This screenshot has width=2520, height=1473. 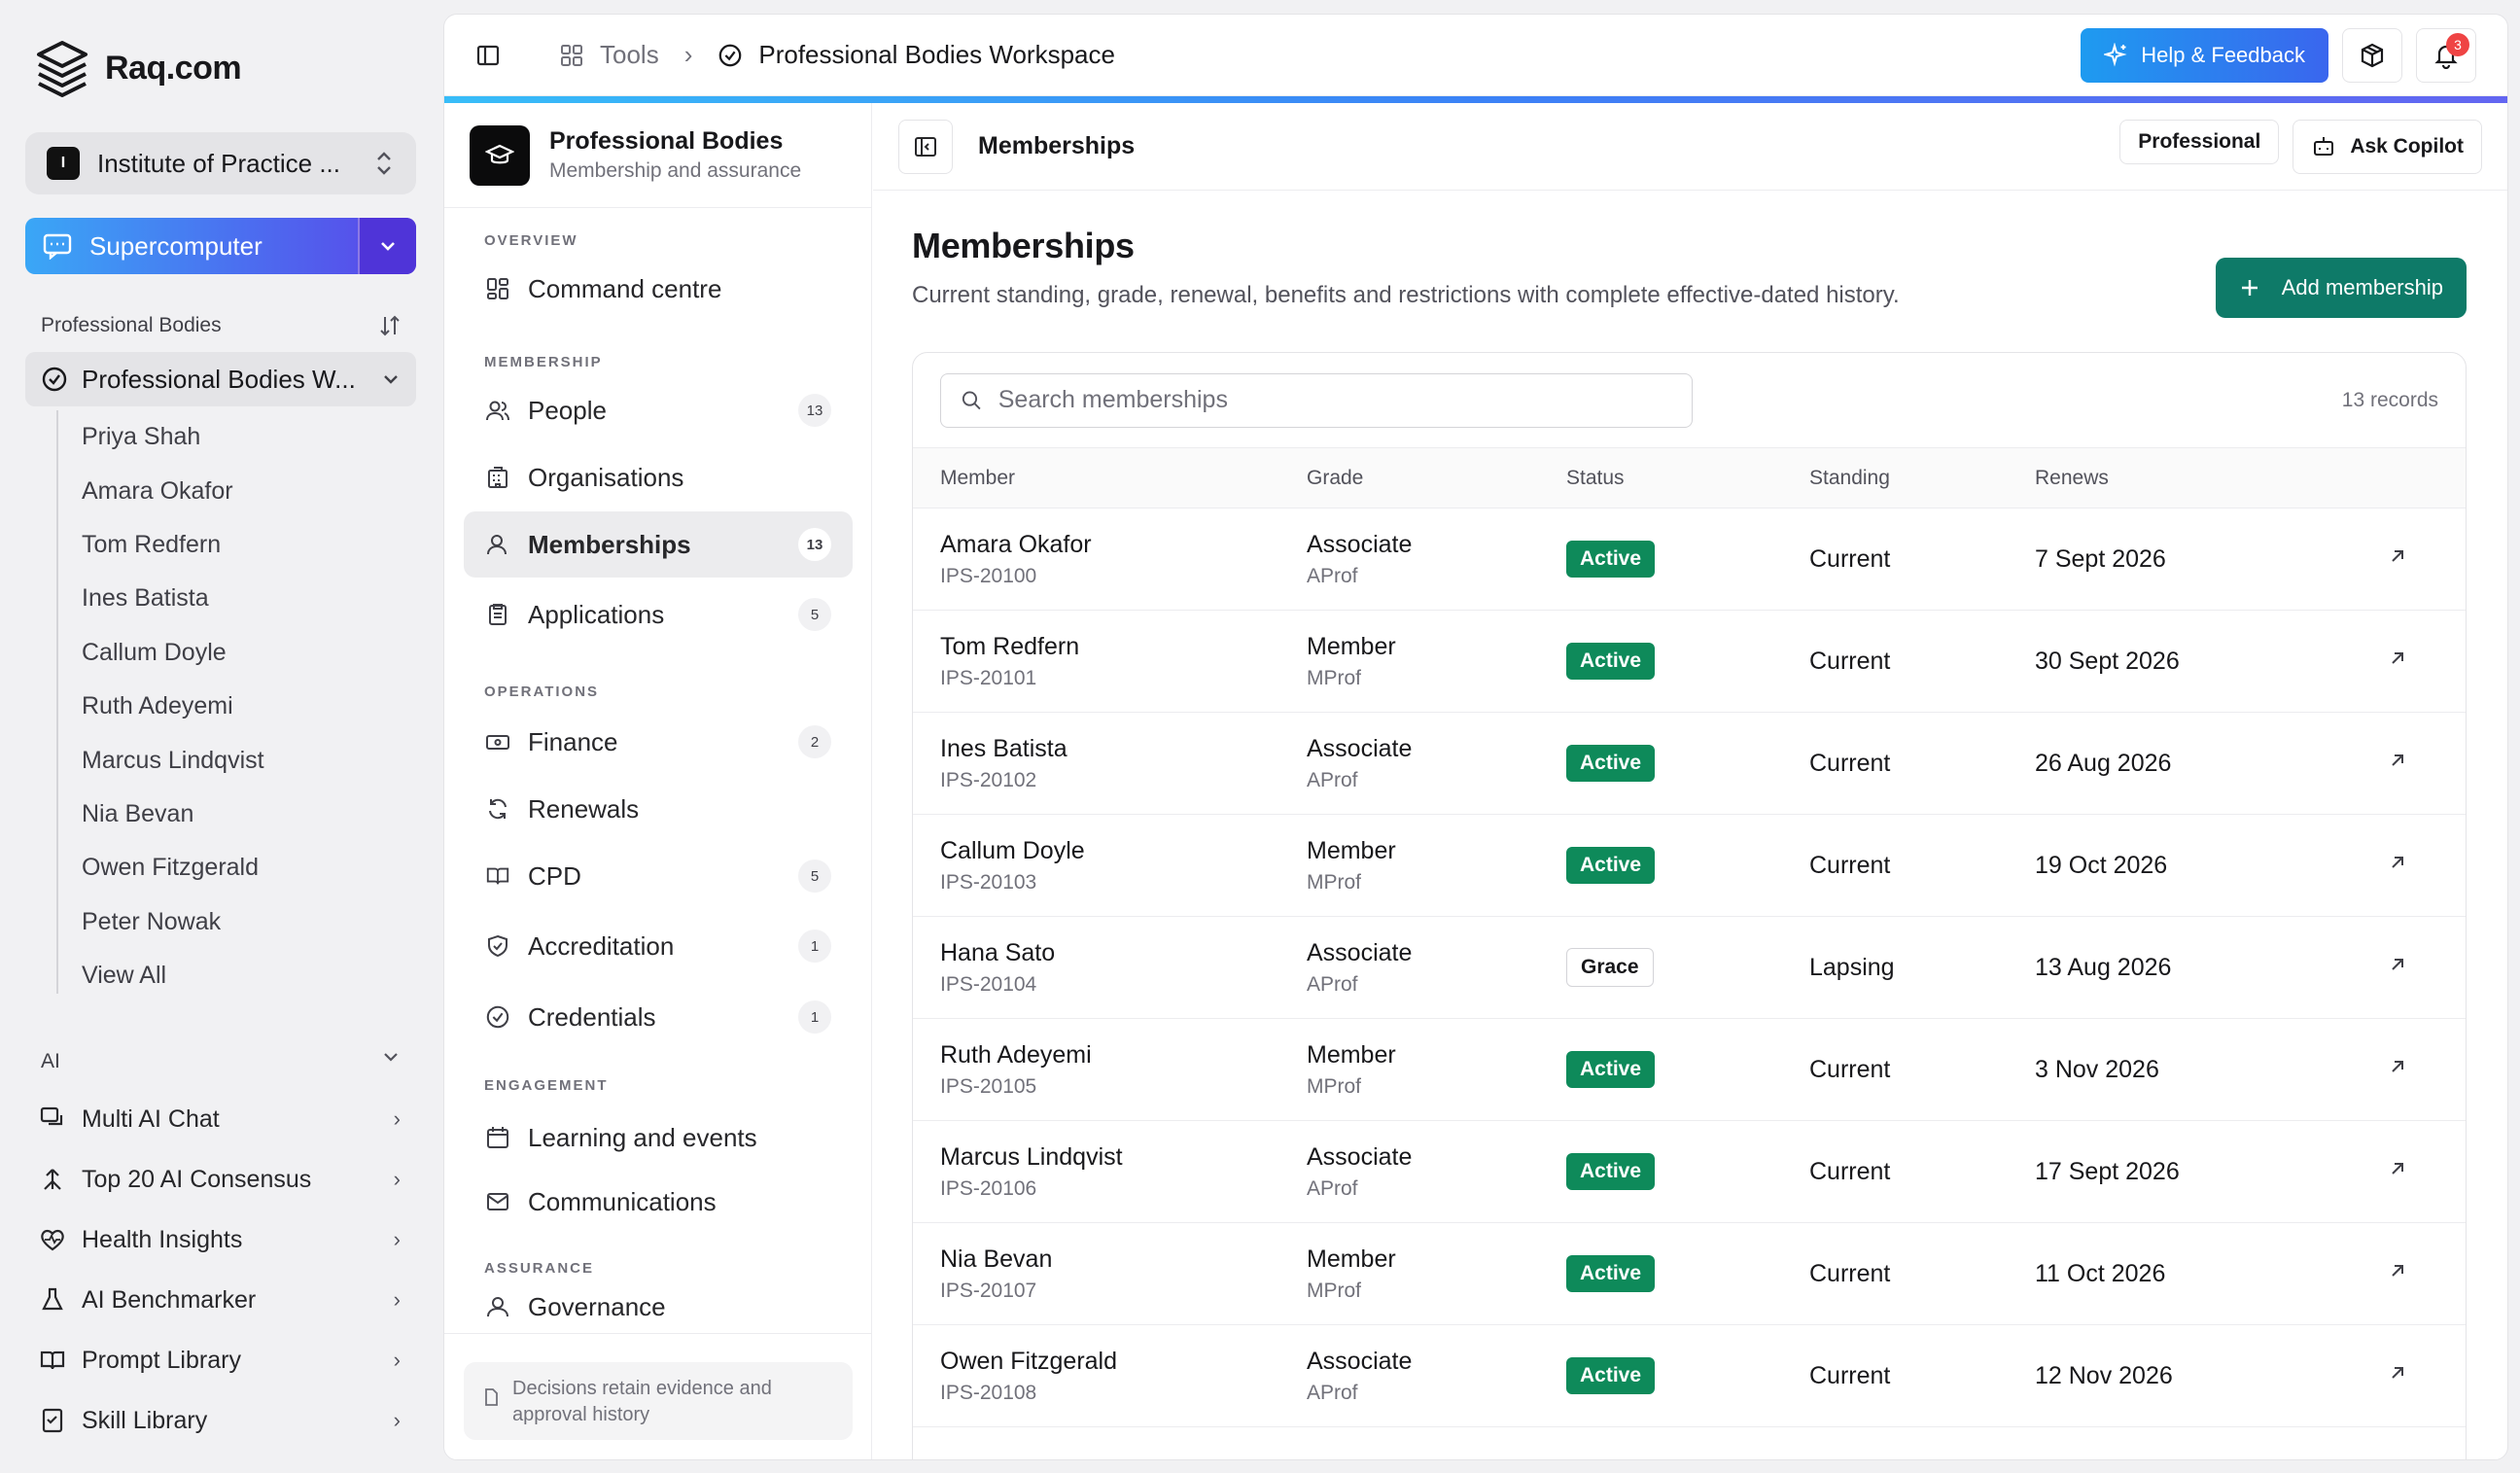 What do you see at coordinates (173, 598) in the screenshot?
I see `sub-item: Ines Batista` at bounding box center [173, 598].